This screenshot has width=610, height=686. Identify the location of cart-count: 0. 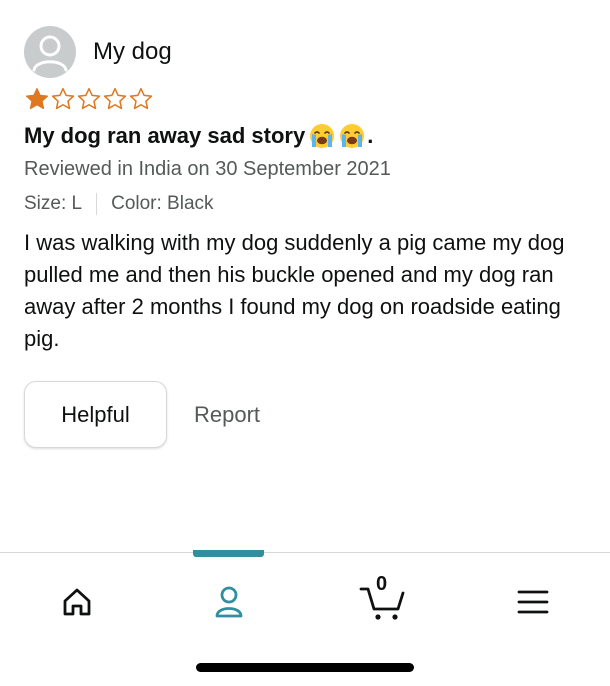
(382, 584).